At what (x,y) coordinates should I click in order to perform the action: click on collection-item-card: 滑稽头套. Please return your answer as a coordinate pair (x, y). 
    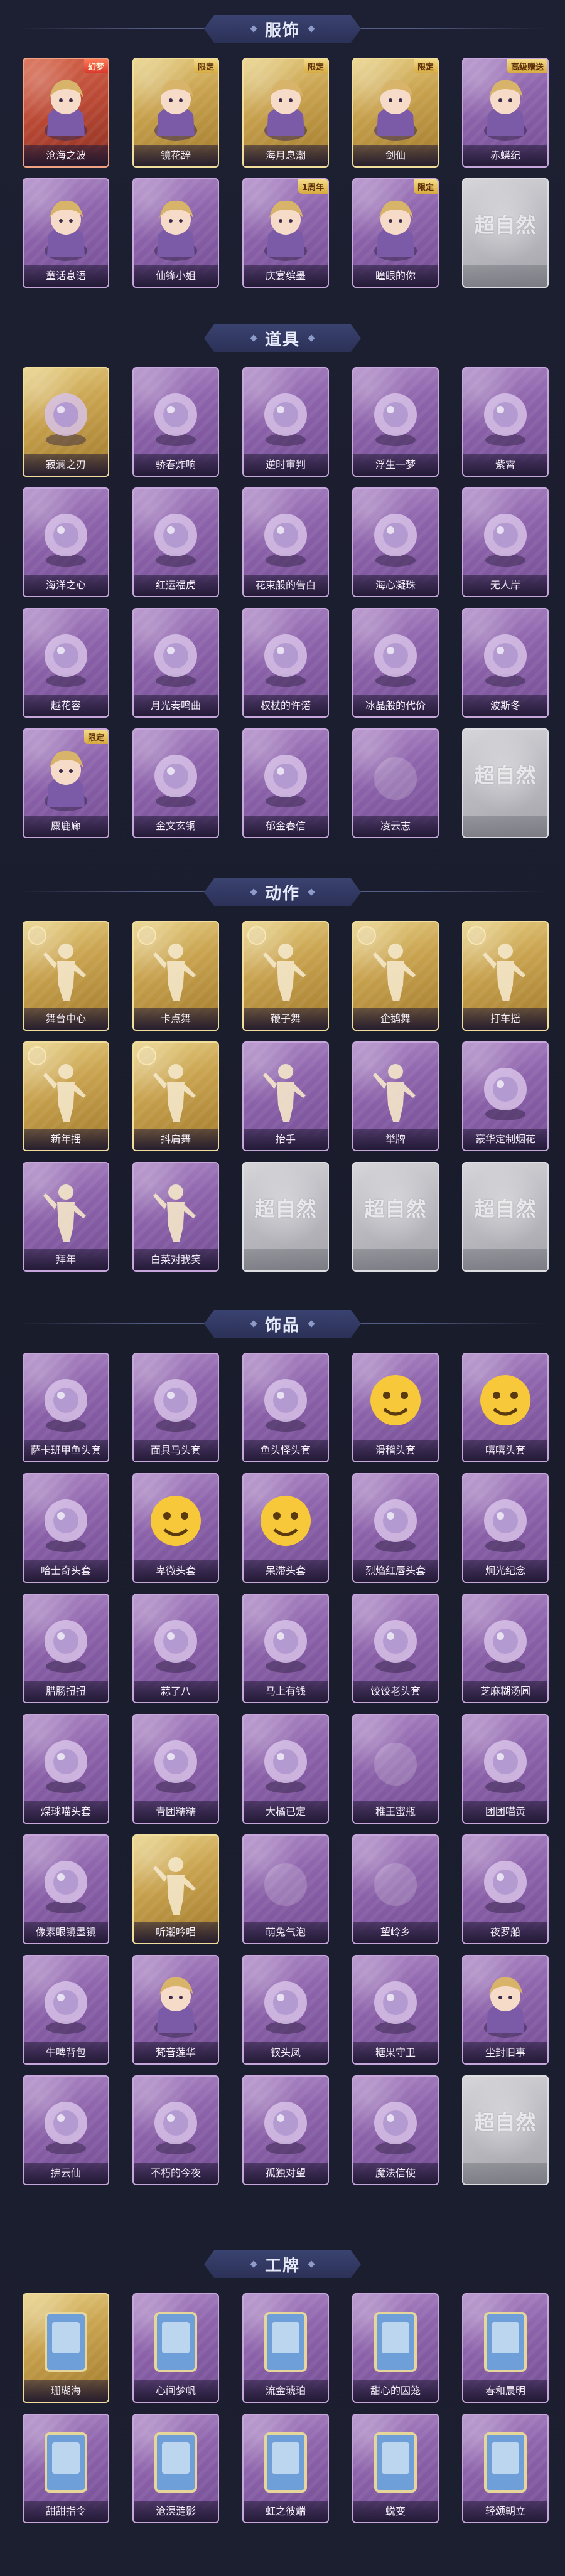
    Looking at the image, I should click on (395, 1407).